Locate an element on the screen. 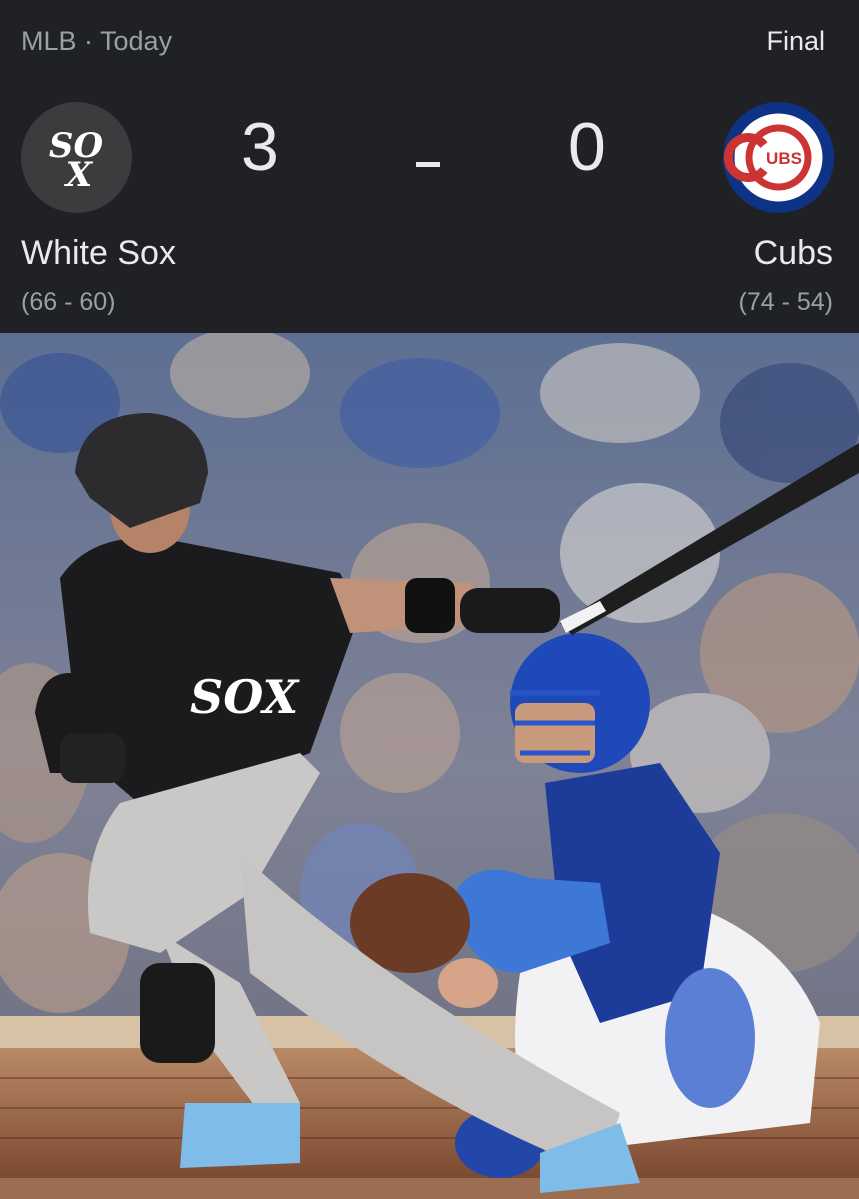  record-white-sox: (66 - 60) is located at coordinates (68, 302).